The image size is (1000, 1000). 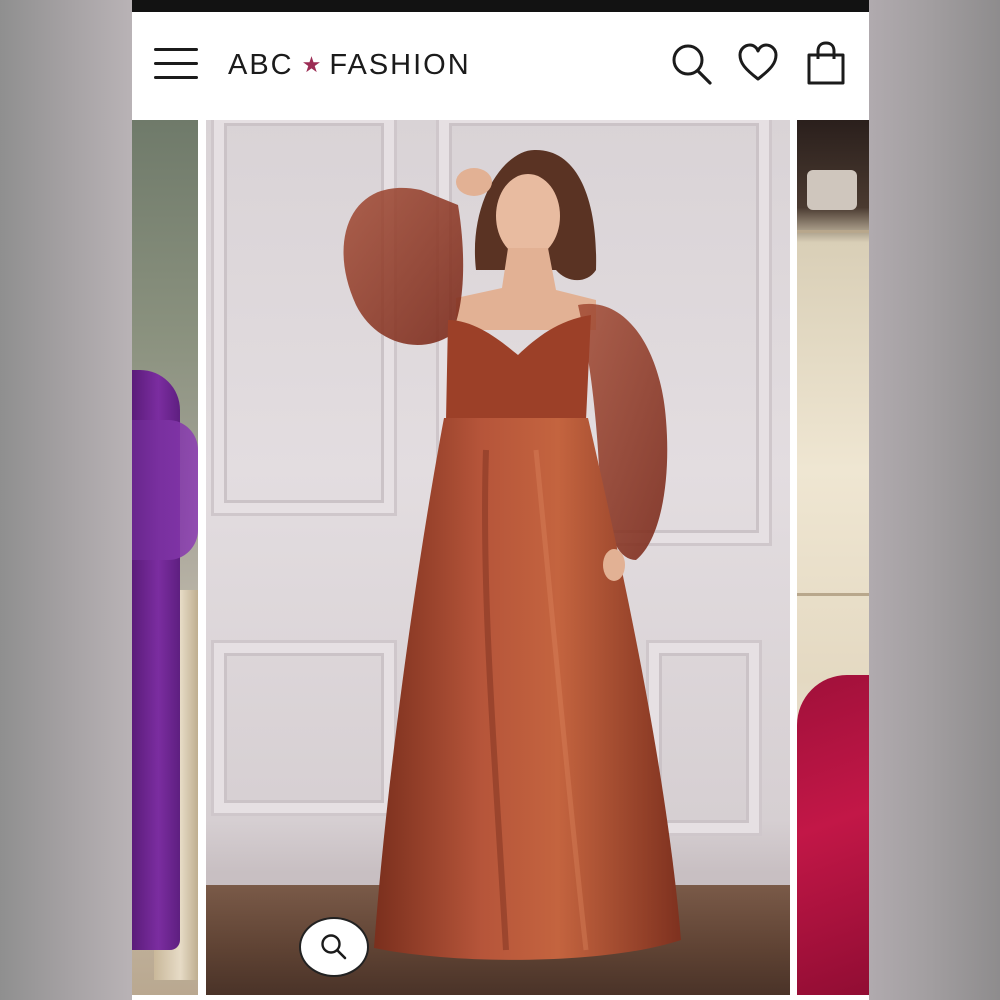 I want to click on brand-name-left: ABC, so click(x=261, y=64).